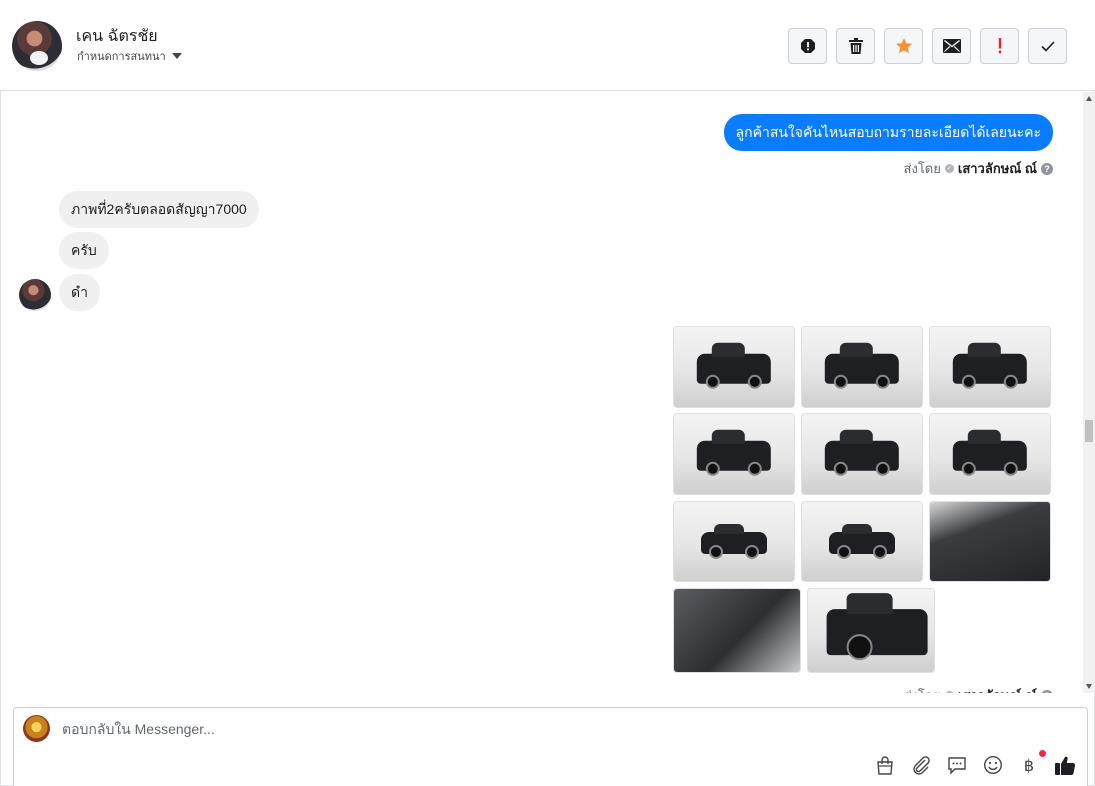 The image size is (1095, 786). What do you see at coordinates (79, 292) in the screenshot?
I see `incoming-message: ดำ` at bounding box center [79, 292].